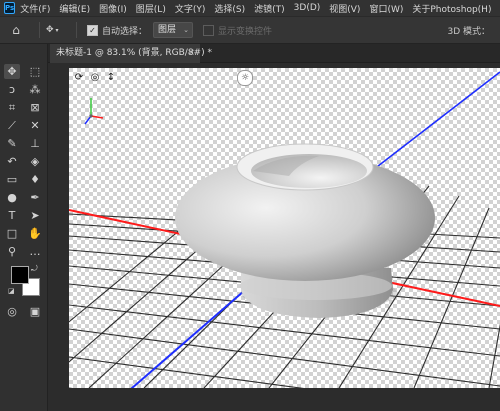  What do you see at coordinates (12, 233) in the screenshot?
I see `rectangle-tool-icon: □` at bounding box center [12, 233].